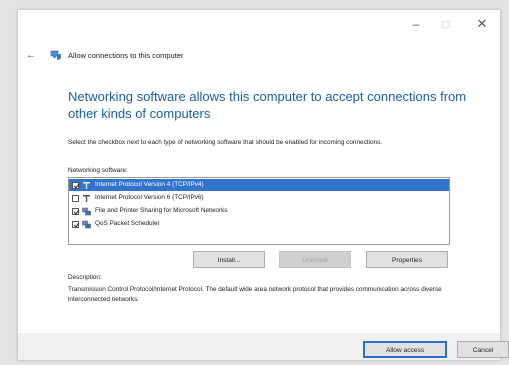  Describe the element at coordinates (259, 224) in the screenshot. I see `list-item-qos-packet-scheduler: QoS Packet Scheduler` at that location.